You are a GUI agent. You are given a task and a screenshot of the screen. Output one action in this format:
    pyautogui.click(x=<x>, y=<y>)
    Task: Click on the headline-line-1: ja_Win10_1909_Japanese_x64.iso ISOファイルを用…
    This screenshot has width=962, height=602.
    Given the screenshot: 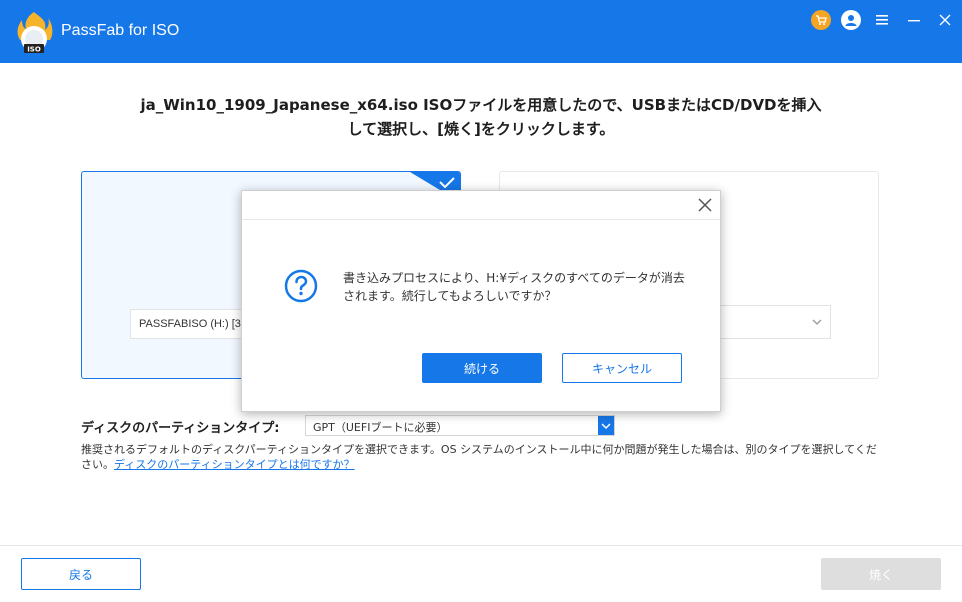 What is the action you would take?
    pyautogui.click(x=481, y=105)
    